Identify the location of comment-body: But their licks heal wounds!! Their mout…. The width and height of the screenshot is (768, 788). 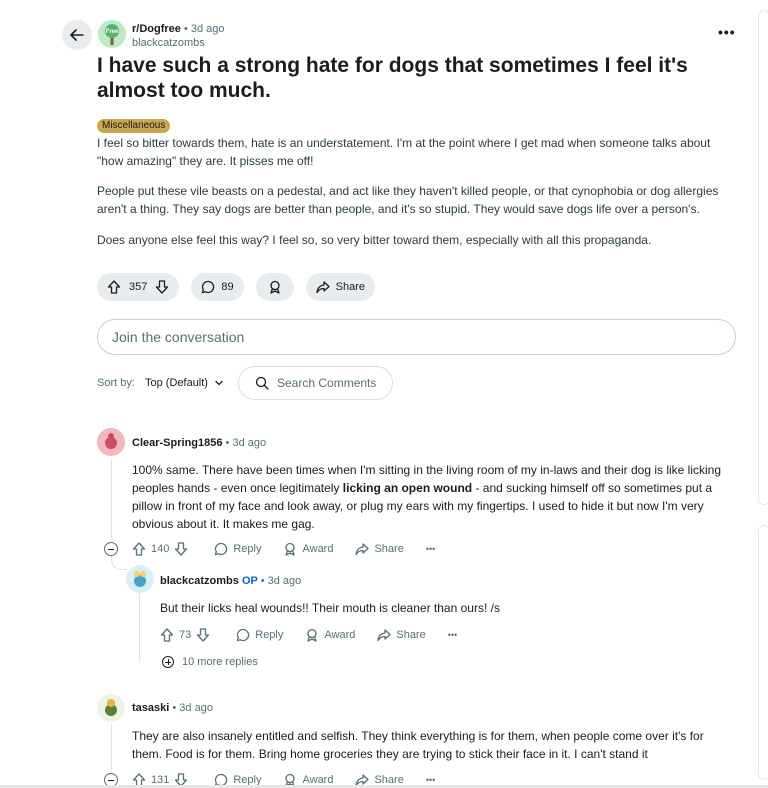
(330, 608).